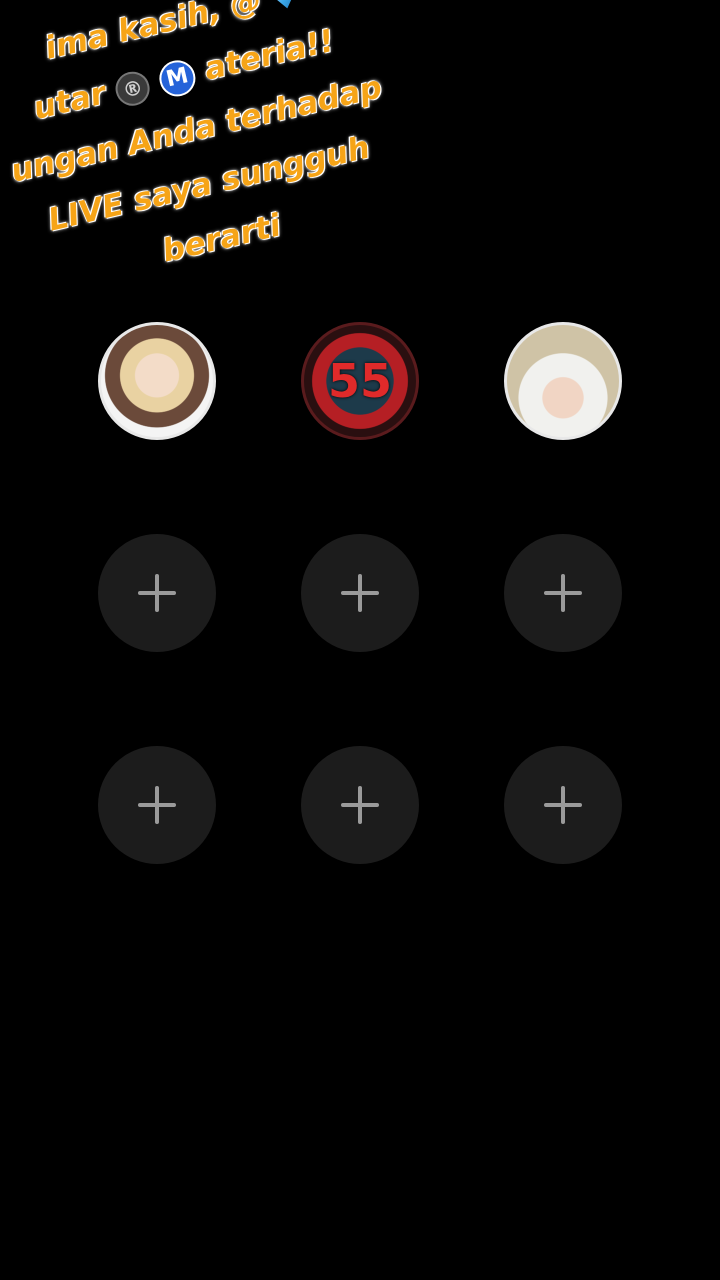 This screenshot has height=1280, width=720. I want to click on avatar-label: 55, so click(359, 381).